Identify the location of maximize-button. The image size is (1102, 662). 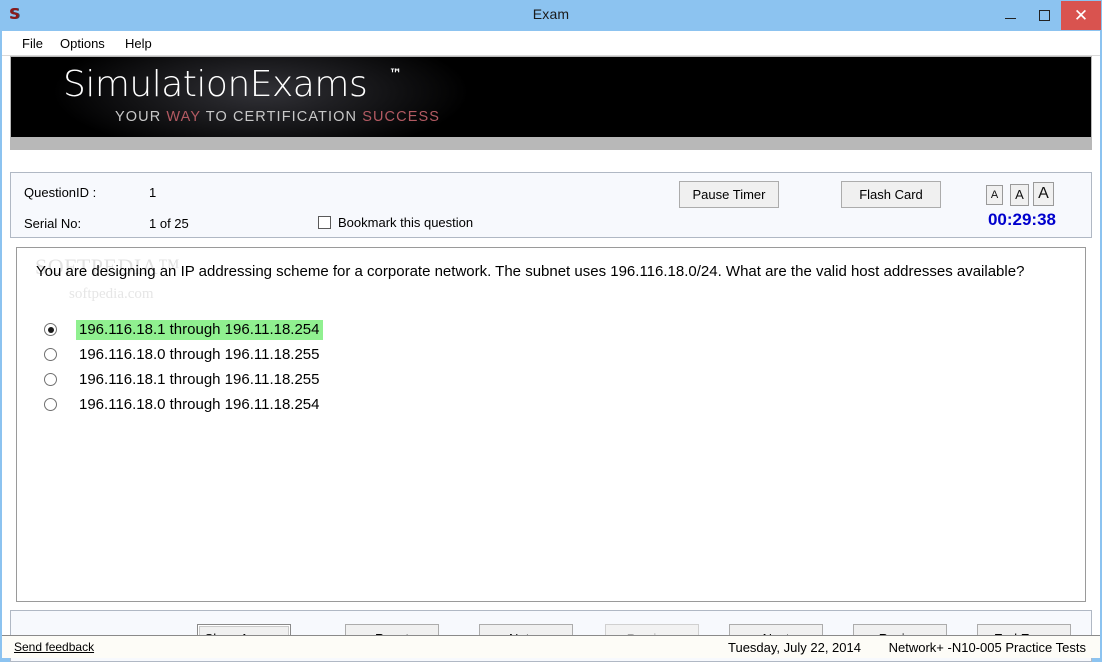
(1044, 15).